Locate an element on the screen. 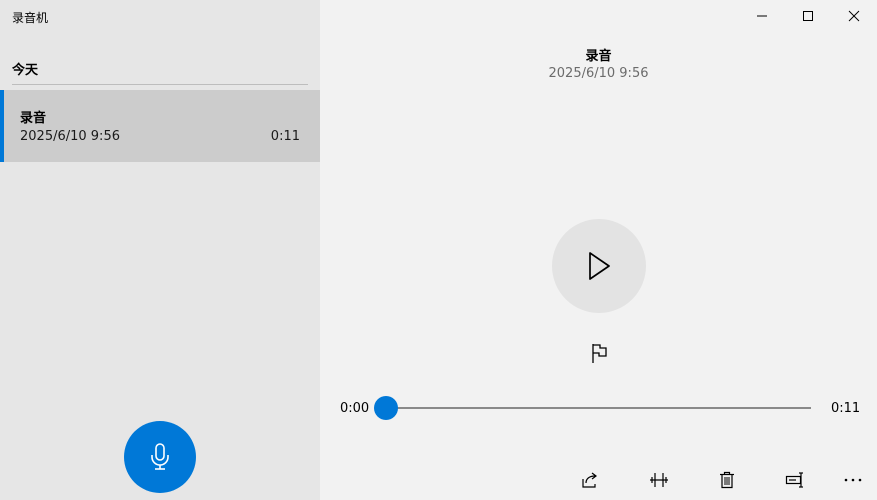  recording-duration: 0:11 is located at coordinates (285, 136).